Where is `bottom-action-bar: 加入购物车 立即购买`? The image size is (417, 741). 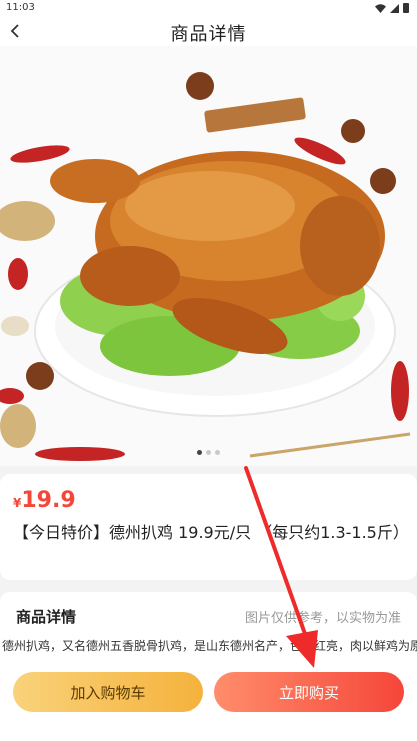
bottom-action-bar: 加入购物车 立即购买 is located at coordinates (208, 703).